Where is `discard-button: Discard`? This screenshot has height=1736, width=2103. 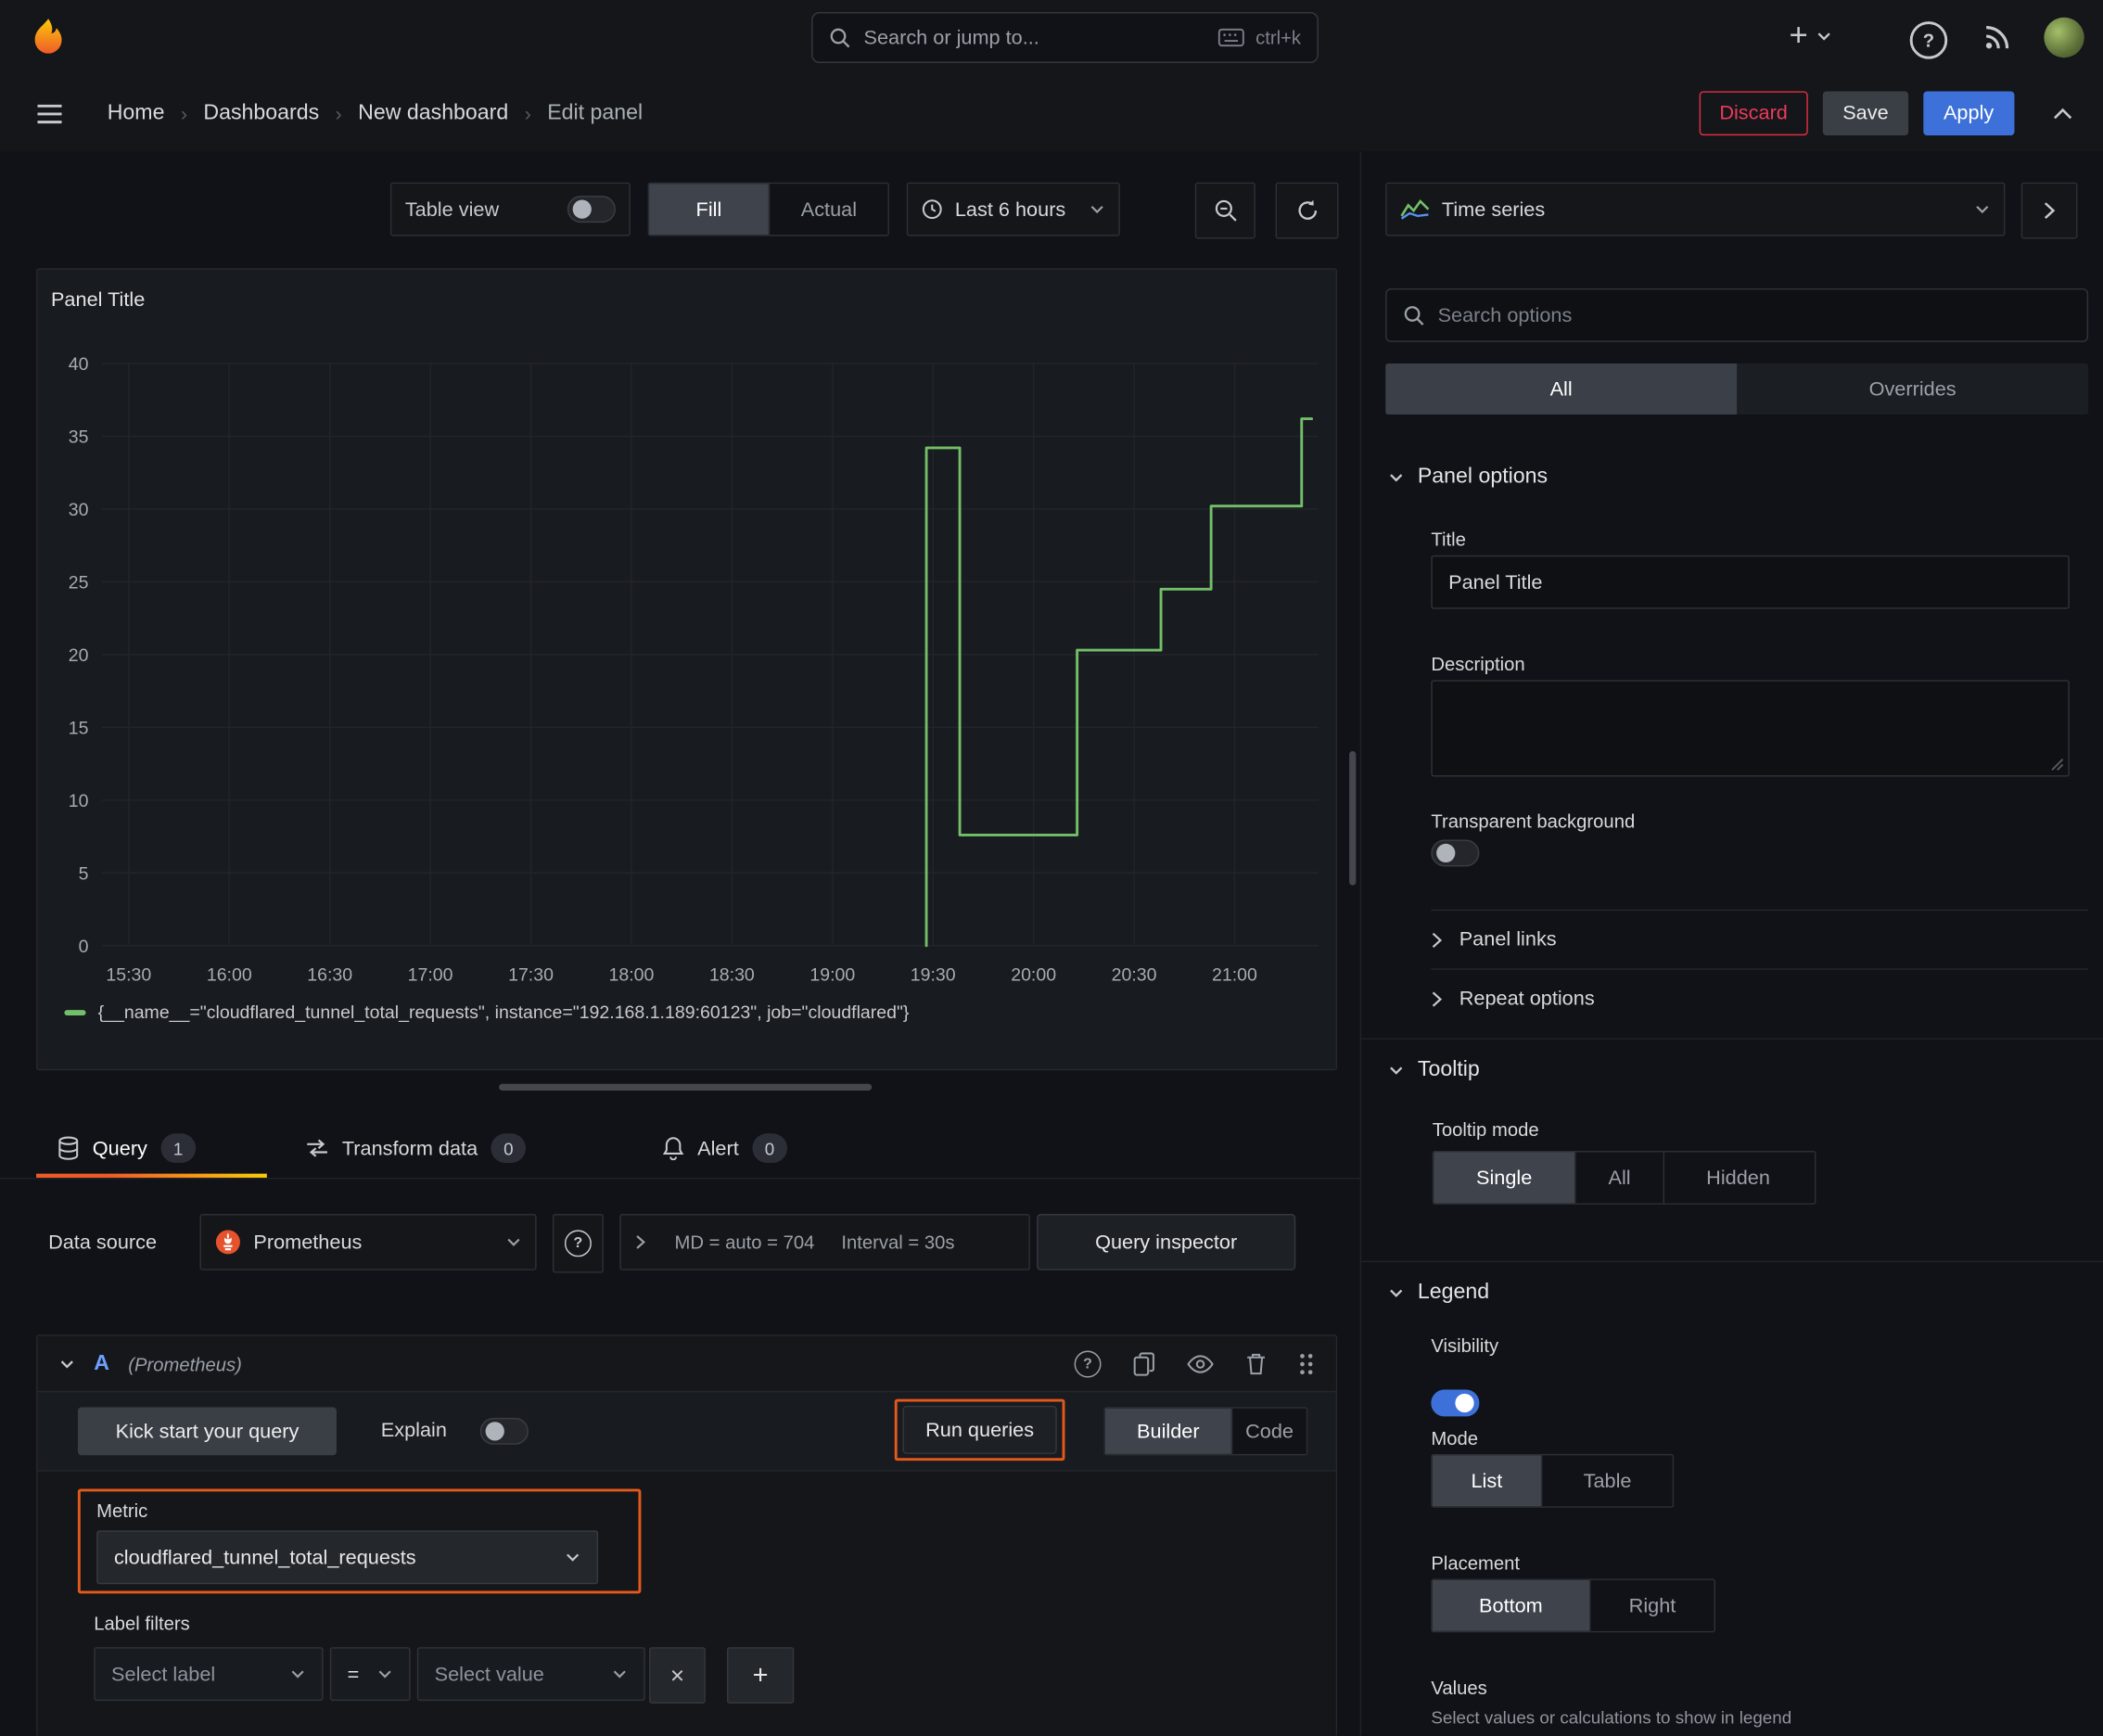 discard-button: Discard is located at coordinates (1753, 114).